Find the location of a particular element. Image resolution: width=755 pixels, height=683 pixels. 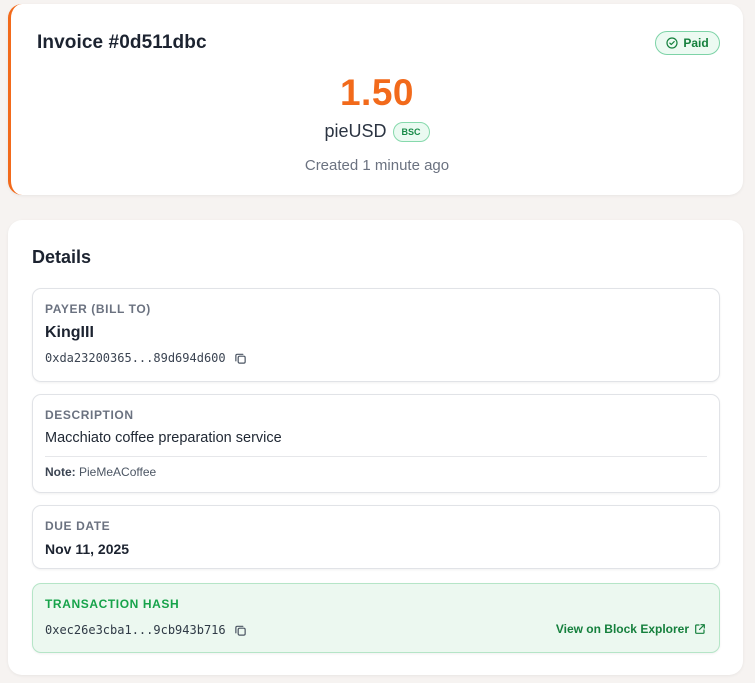

block-explorer-link: View on Block Explorer is located at coordinates (631, 629).